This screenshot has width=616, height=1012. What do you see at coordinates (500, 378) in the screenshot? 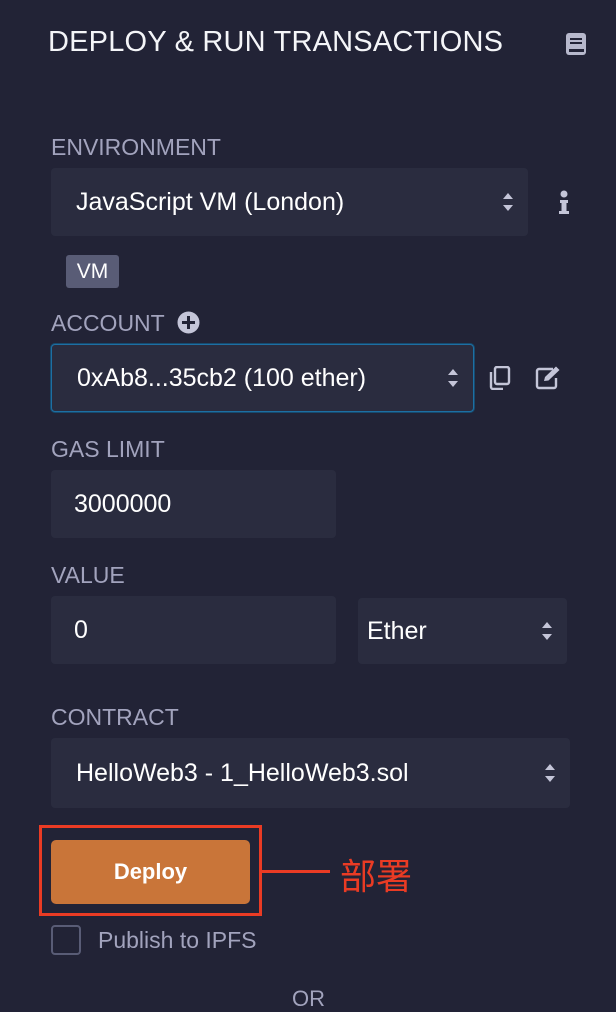
I see `copy-icon` at bounding box center [500, 378].